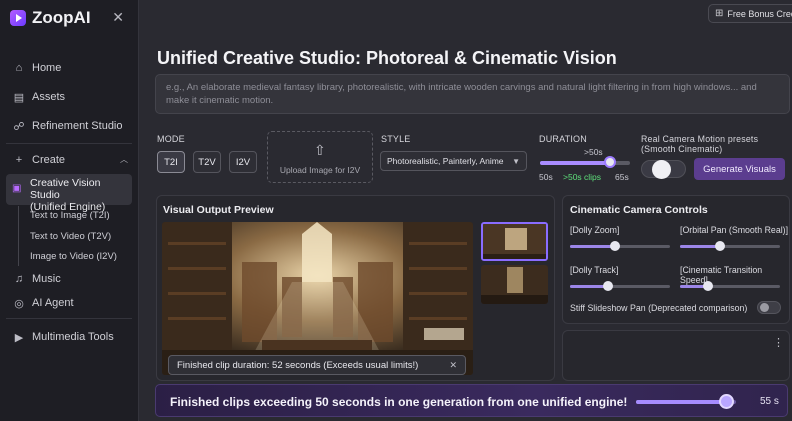 This screenshot has width=792, height=421. I want to click on dolly-track-slider, so click(620, 286).